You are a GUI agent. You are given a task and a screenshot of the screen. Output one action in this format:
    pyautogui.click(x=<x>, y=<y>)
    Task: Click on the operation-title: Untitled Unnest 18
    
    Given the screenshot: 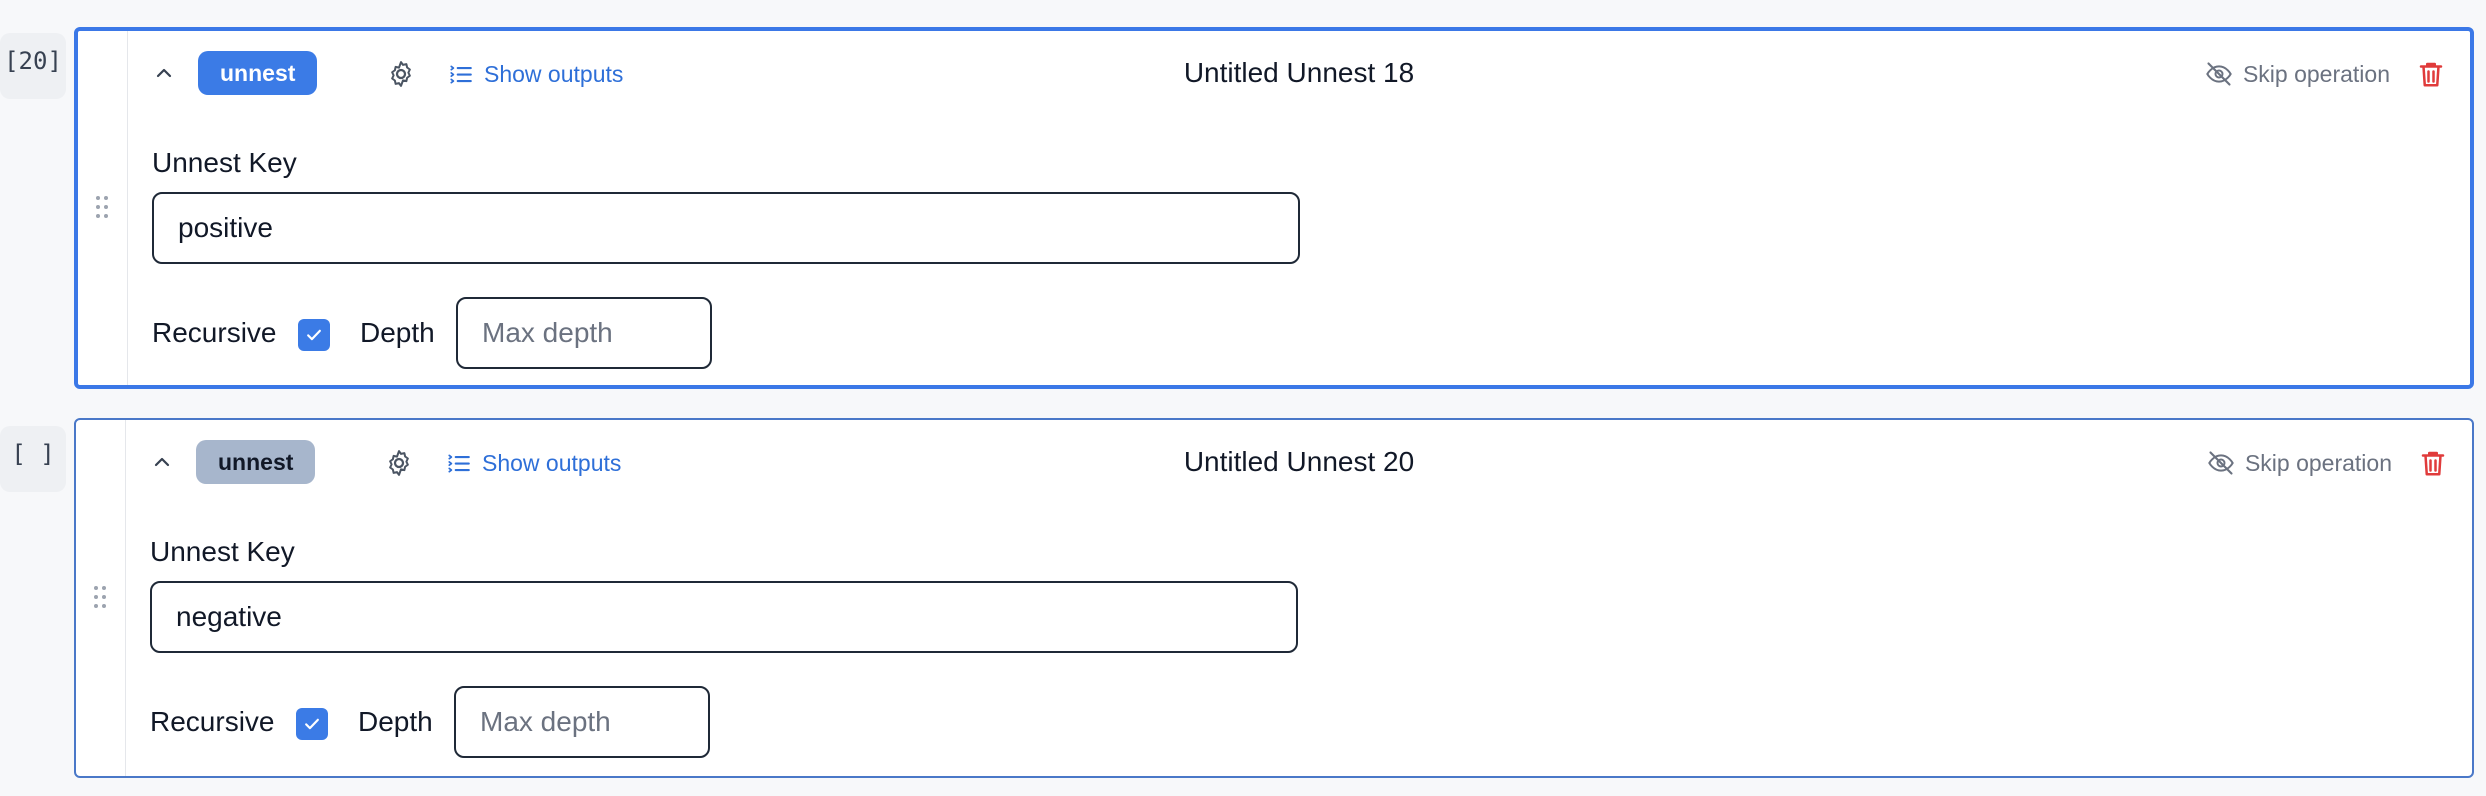 What is the action you would take?
    pyautogui.click(x=1299, y=73)
    